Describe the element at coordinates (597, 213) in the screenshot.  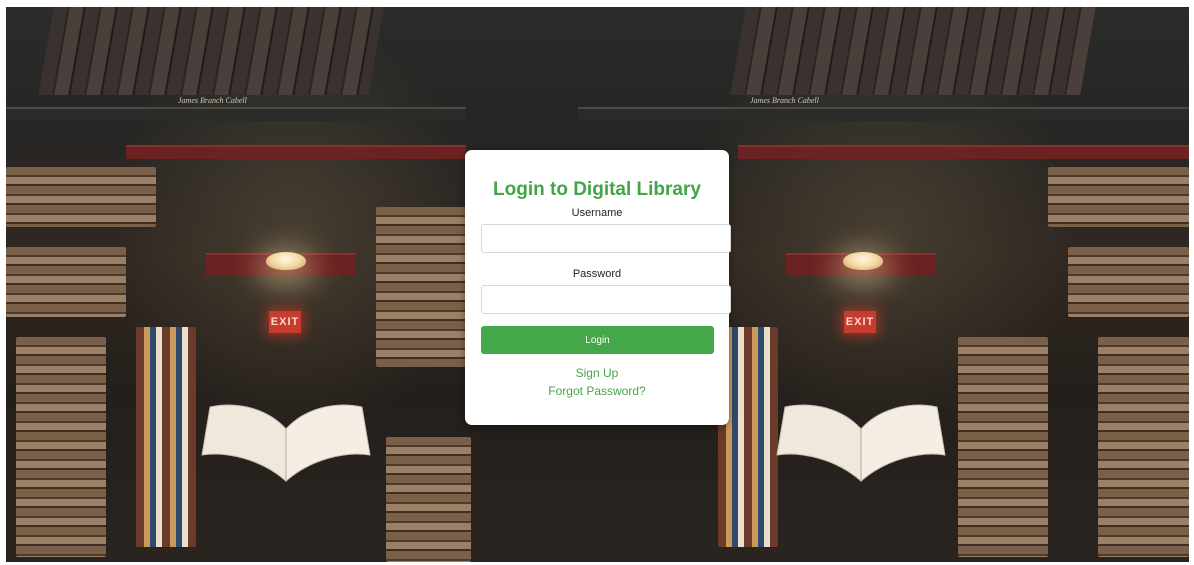
I see `username-label: Username` at that location.